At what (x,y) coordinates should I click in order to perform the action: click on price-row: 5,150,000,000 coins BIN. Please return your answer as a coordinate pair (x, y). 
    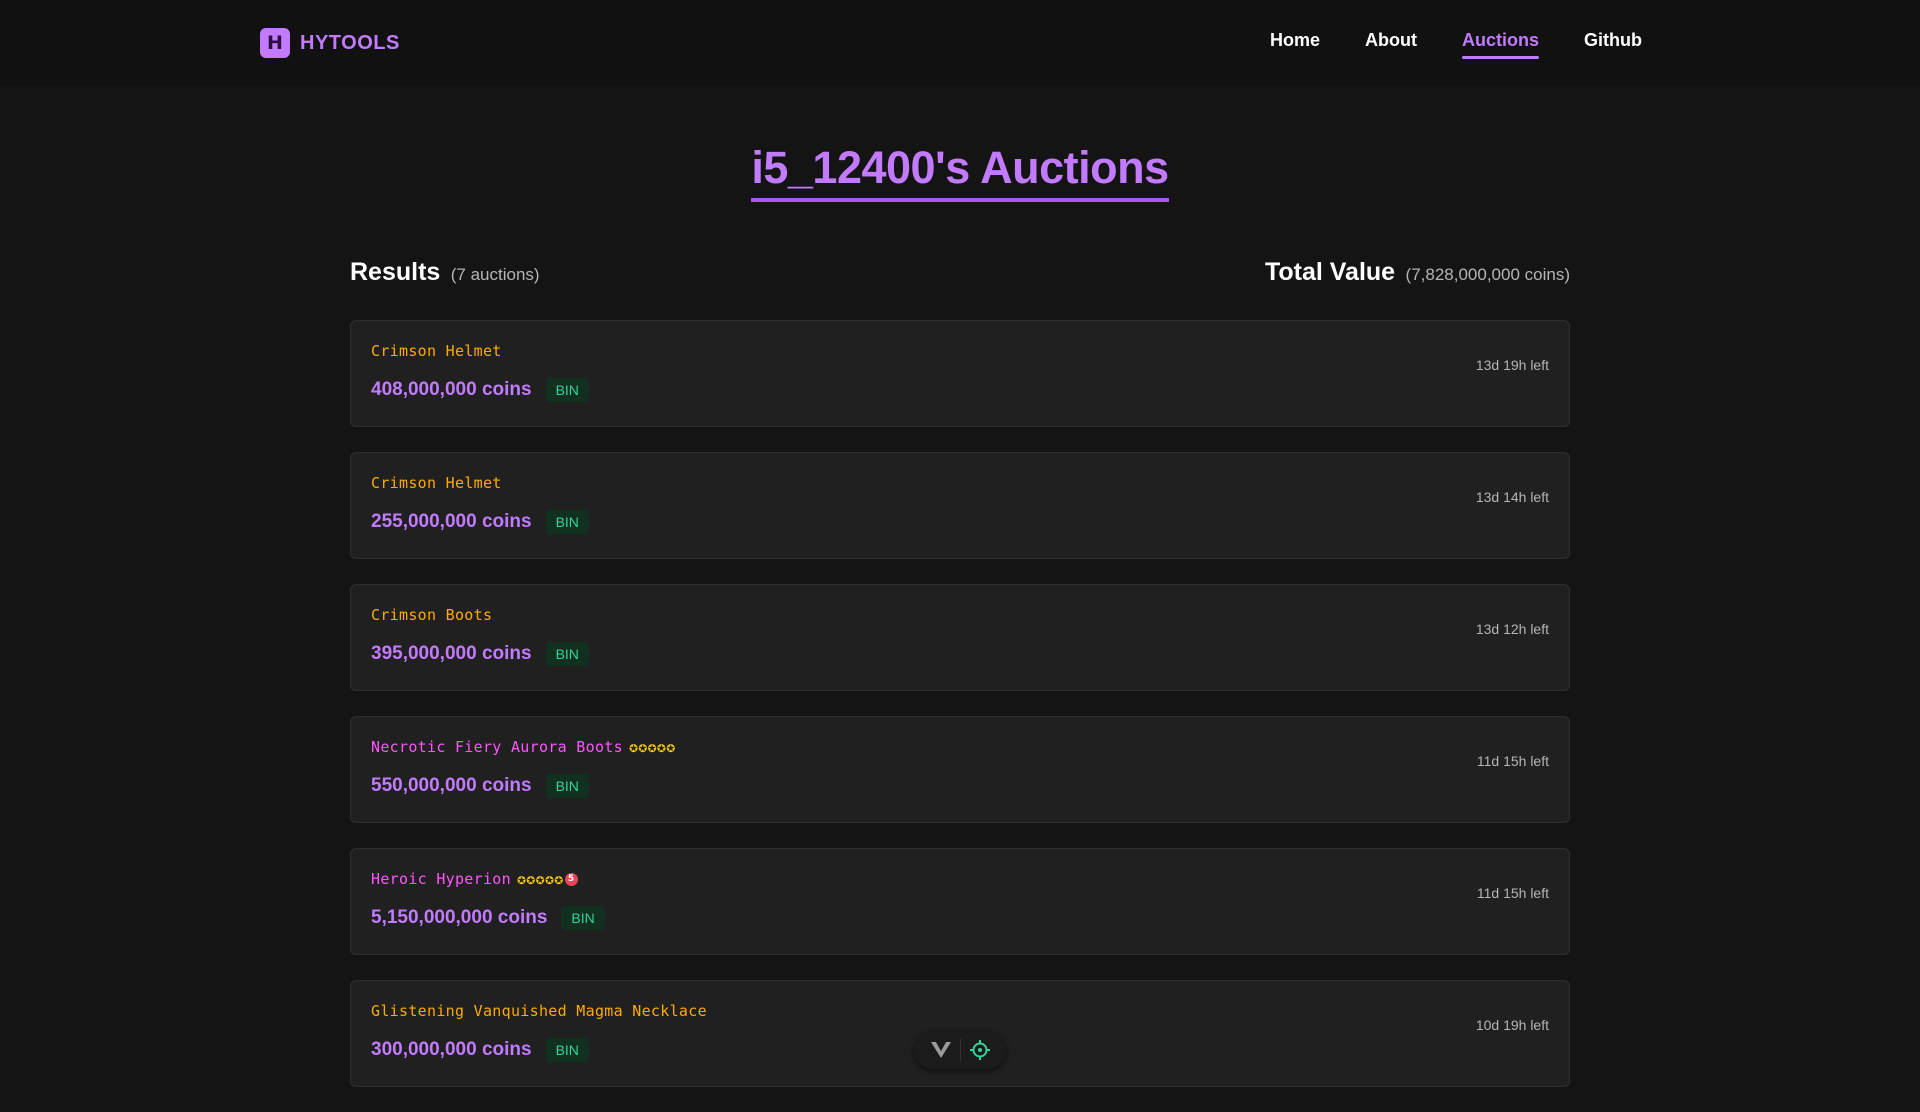
    Looking at the image, I should click on (488, 918).